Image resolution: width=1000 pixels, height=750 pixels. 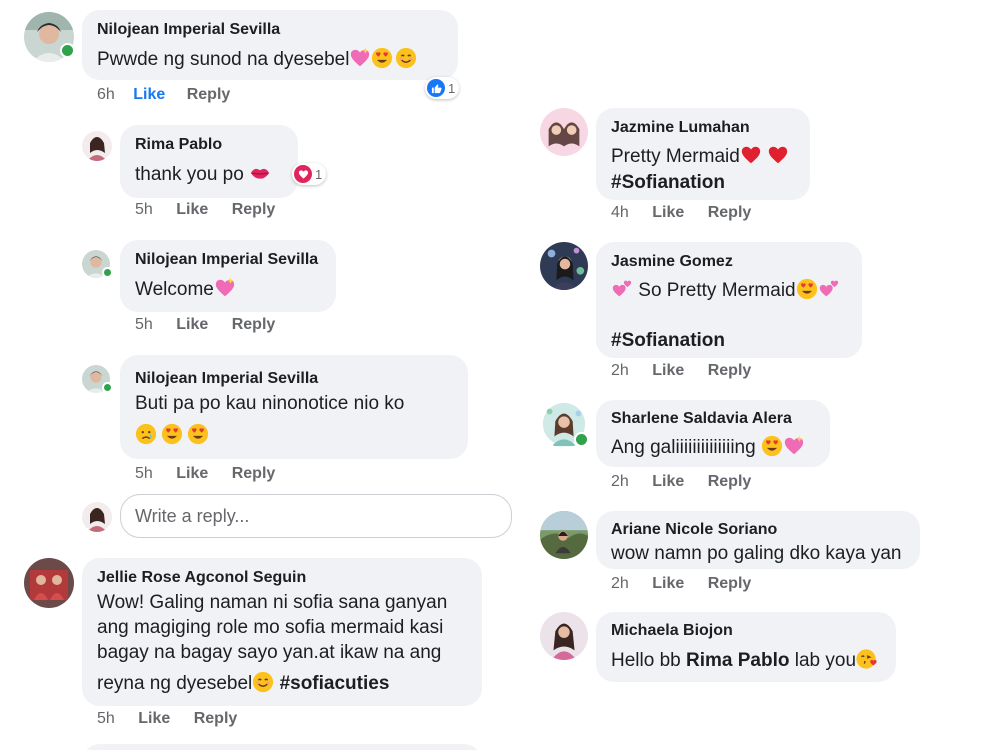 I want to click on write-reply-input, so click(x=316, y=516).